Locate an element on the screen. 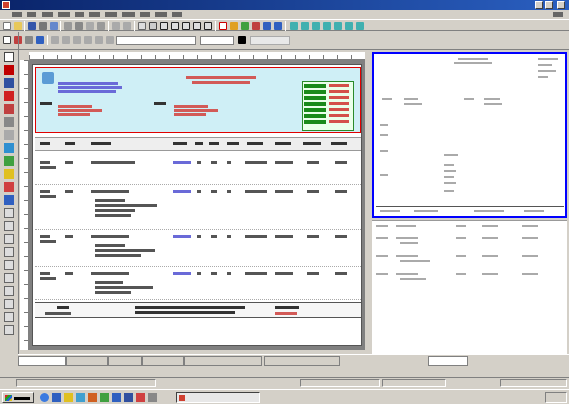 This screenshot has height=404, width=569. tab-detail-header is located at coordinates (87, 361).